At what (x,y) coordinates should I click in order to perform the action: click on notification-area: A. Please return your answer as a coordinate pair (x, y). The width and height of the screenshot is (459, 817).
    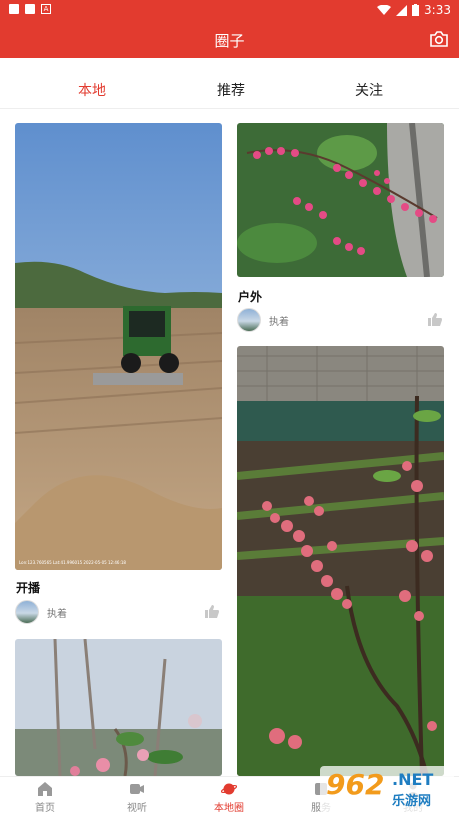
    Looking at the image, I should click on (30, 9).